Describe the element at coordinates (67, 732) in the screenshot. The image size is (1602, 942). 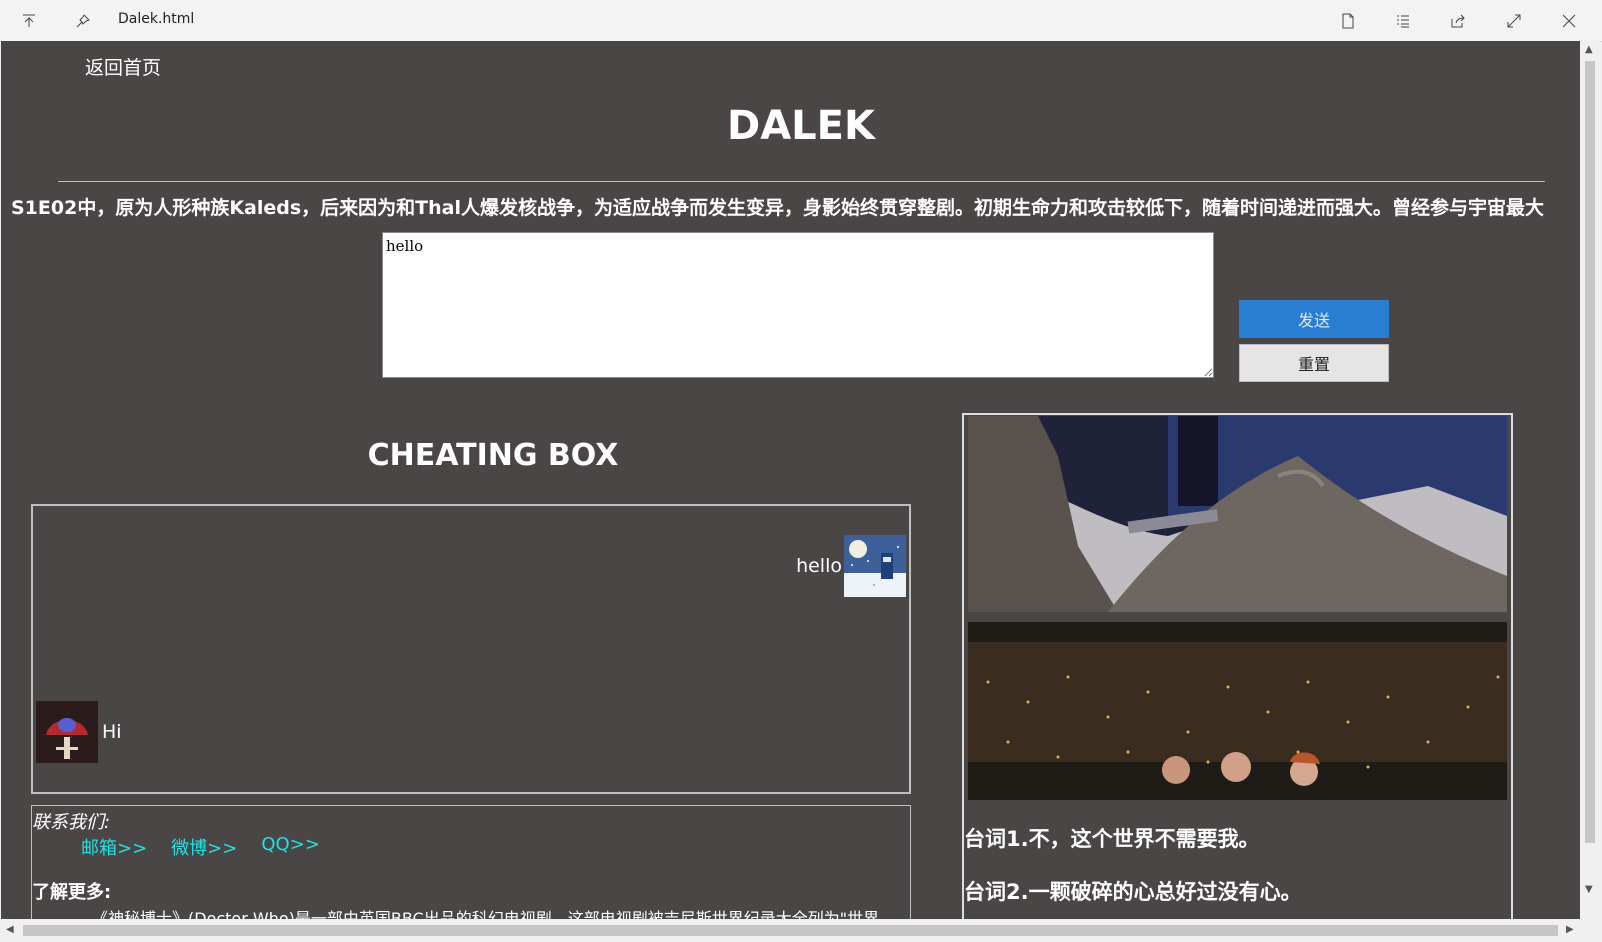
I see `dalek-avatar` at that location.